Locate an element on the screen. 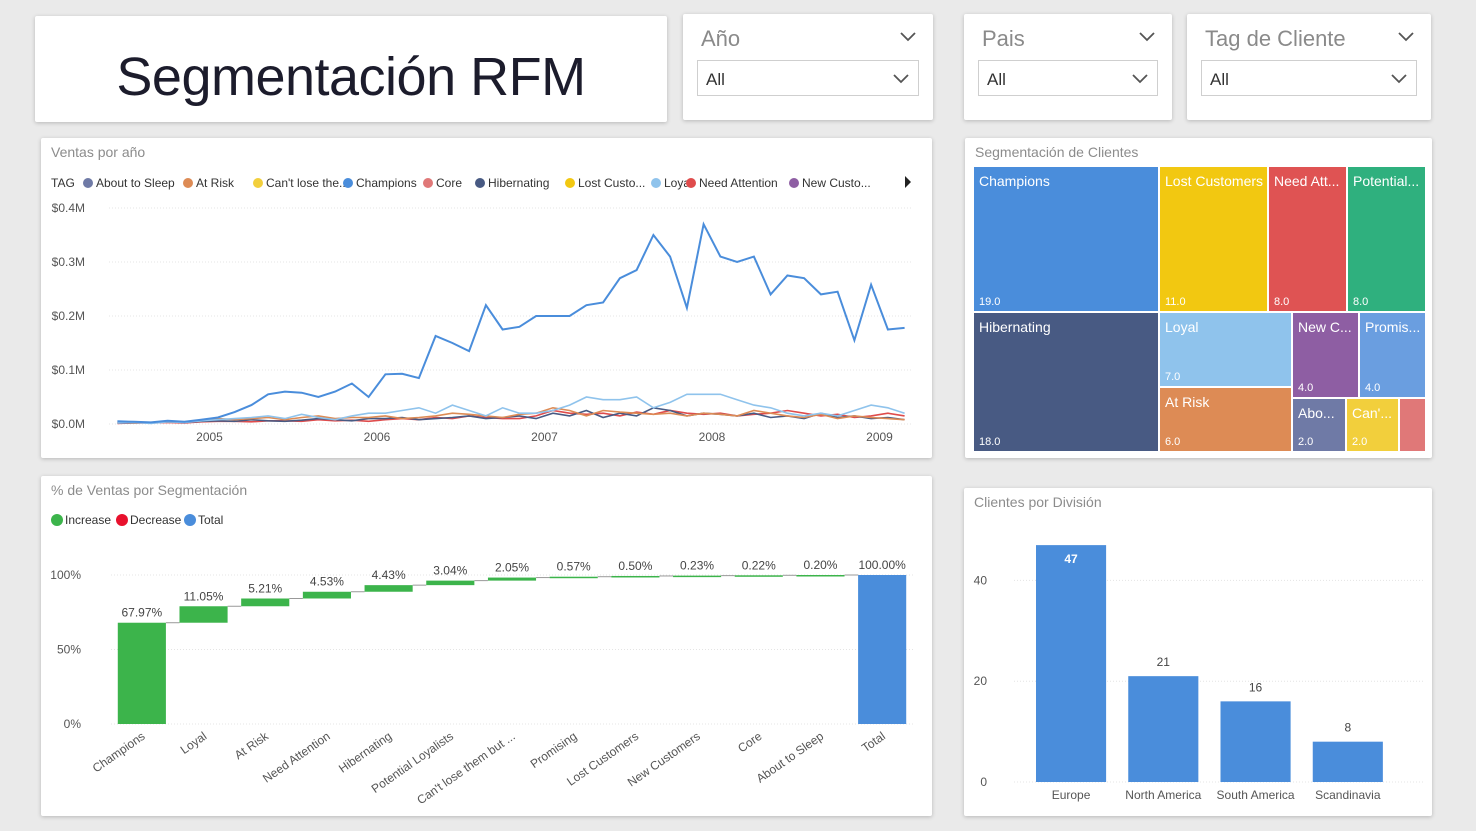 The height and width of the screenshot is (831, 1476). slicer-year-label: Año is located at coordinates (721, 38).